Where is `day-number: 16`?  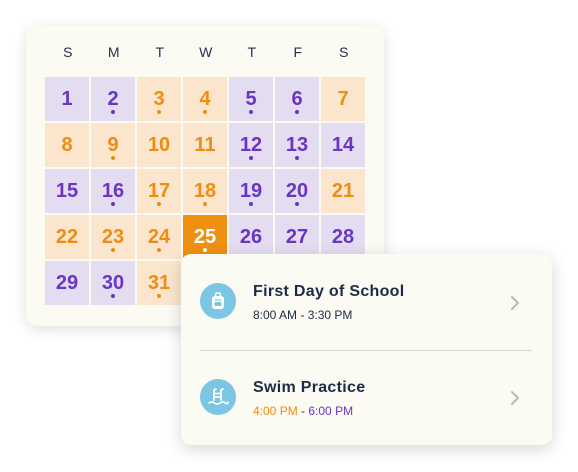 day-number: 16 is located at coordinates (113, 190).